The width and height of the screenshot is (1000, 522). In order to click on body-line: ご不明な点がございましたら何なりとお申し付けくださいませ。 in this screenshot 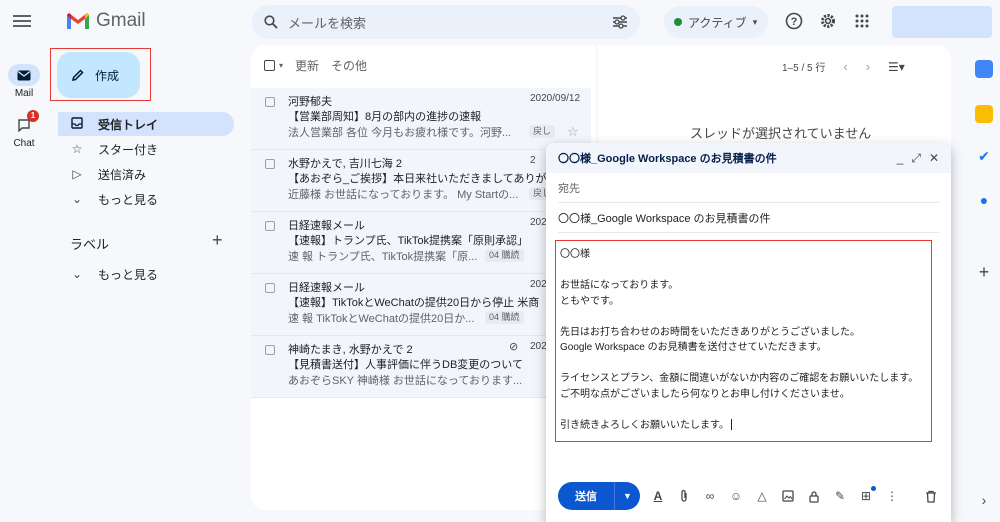, I will do `click(705, 394)`.